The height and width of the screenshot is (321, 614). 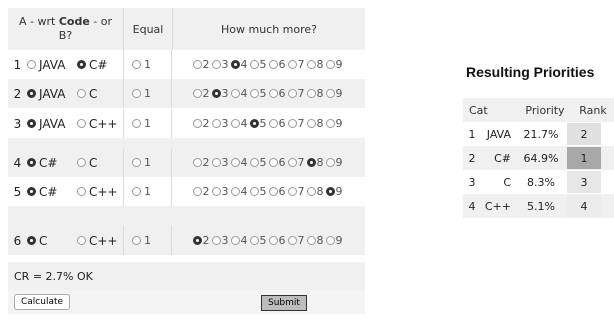 What do you see at coordinates (100, 64) in the screenshot?
I see `option-b: C#` at bounding box center [100, 64].